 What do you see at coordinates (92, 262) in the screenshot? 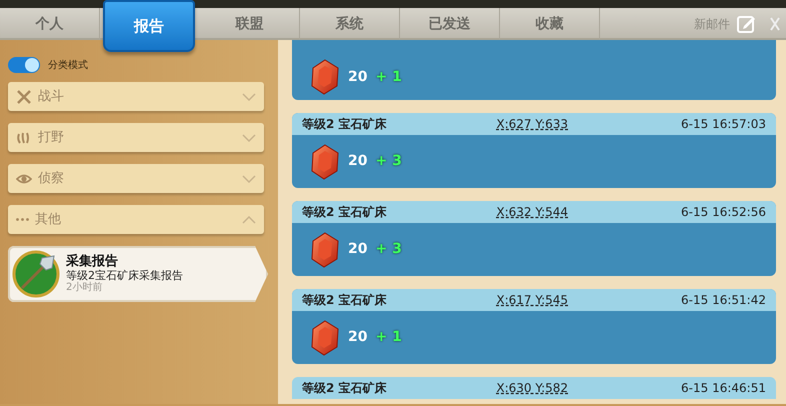
I see `report-title: 采集报告` at bounding box center [92, 262].